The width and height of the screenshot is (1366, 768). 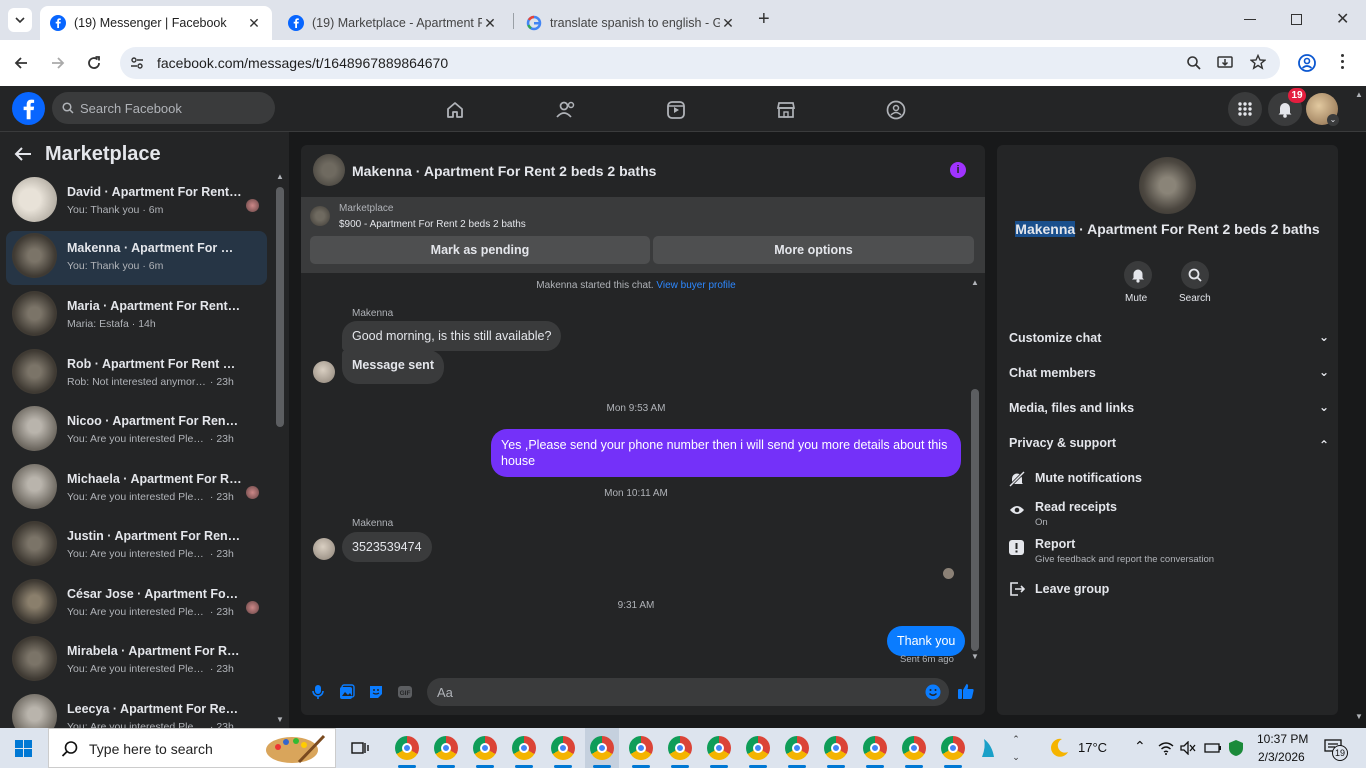 I want to click on bookmark-star-icon, so click(x=1258, y=62).